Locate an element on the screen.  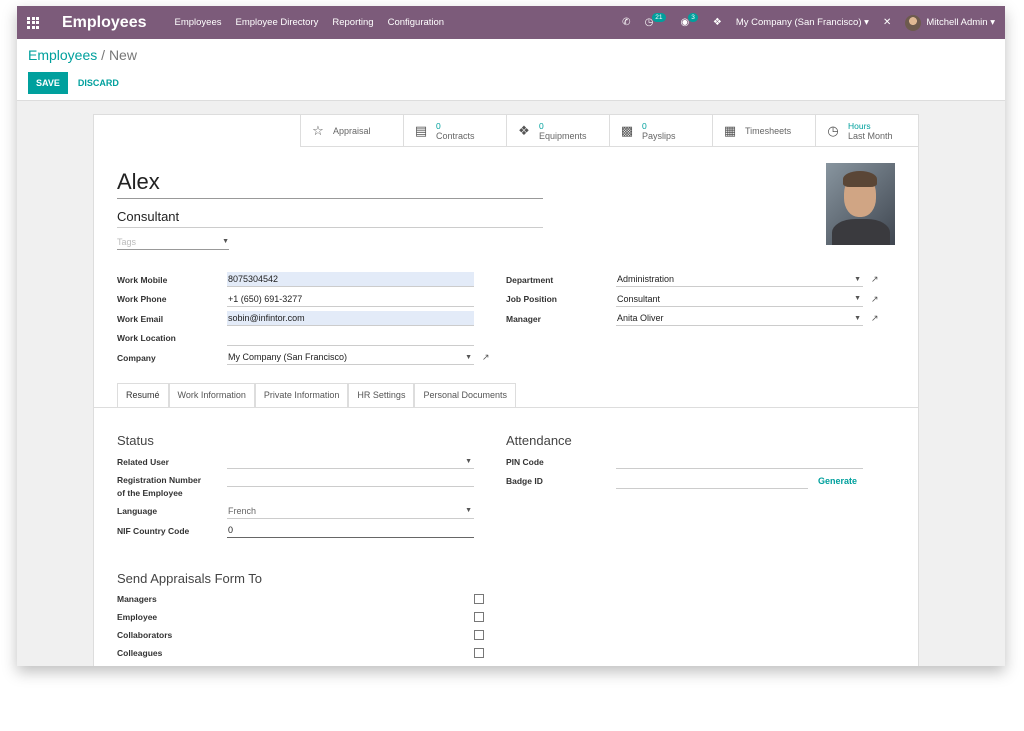
control-panel: Employees / New SAVE DISCARD is located at coordinates (511, 70).